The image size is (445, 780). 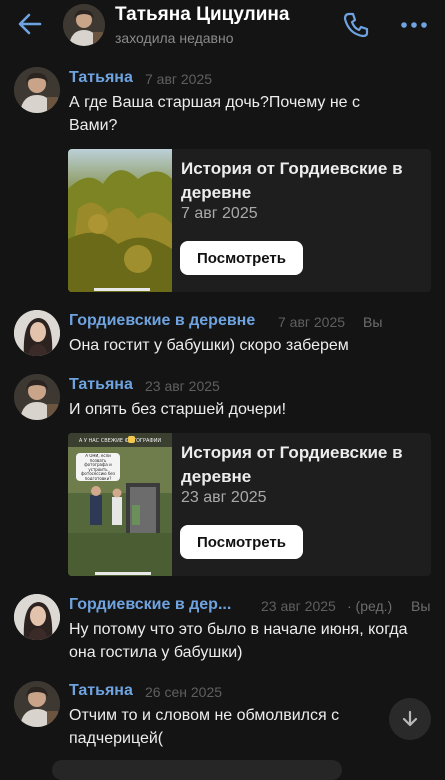 I want to click on story-image, so click(x=120, y=220).